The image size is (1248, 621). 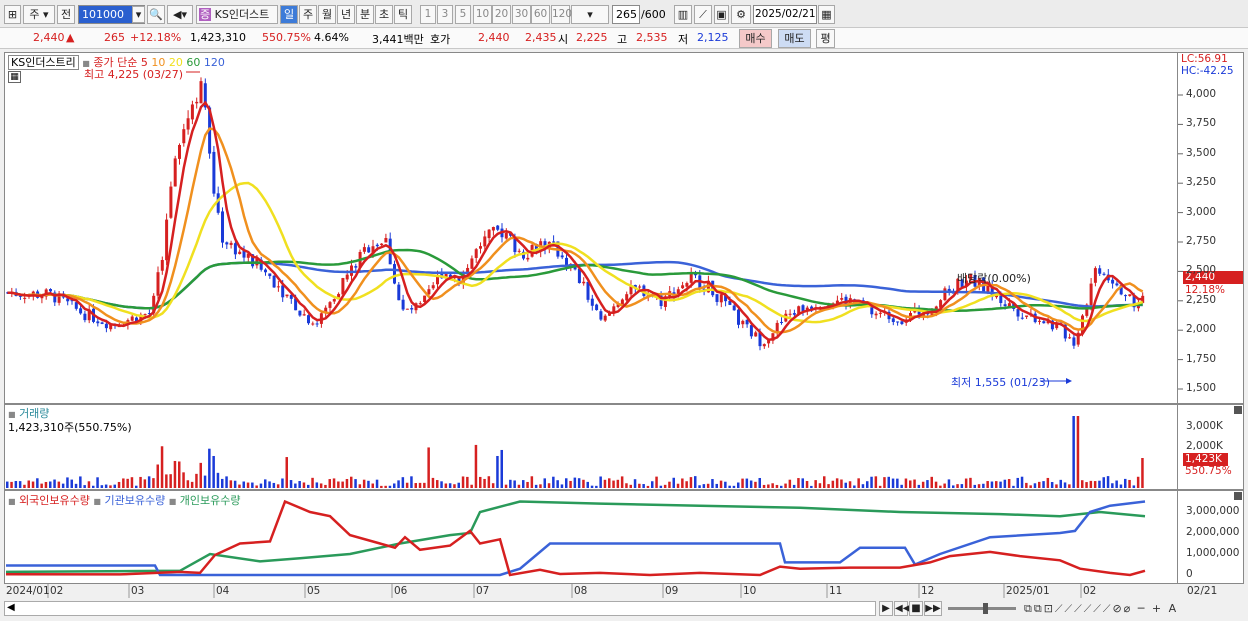 I want to click on interval-2-button: 5, so click(x=463, y=14).